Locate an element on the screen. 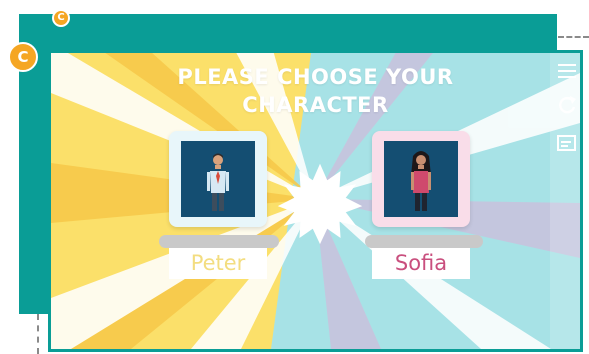  menu-icon is located at coordinates (567, 71).